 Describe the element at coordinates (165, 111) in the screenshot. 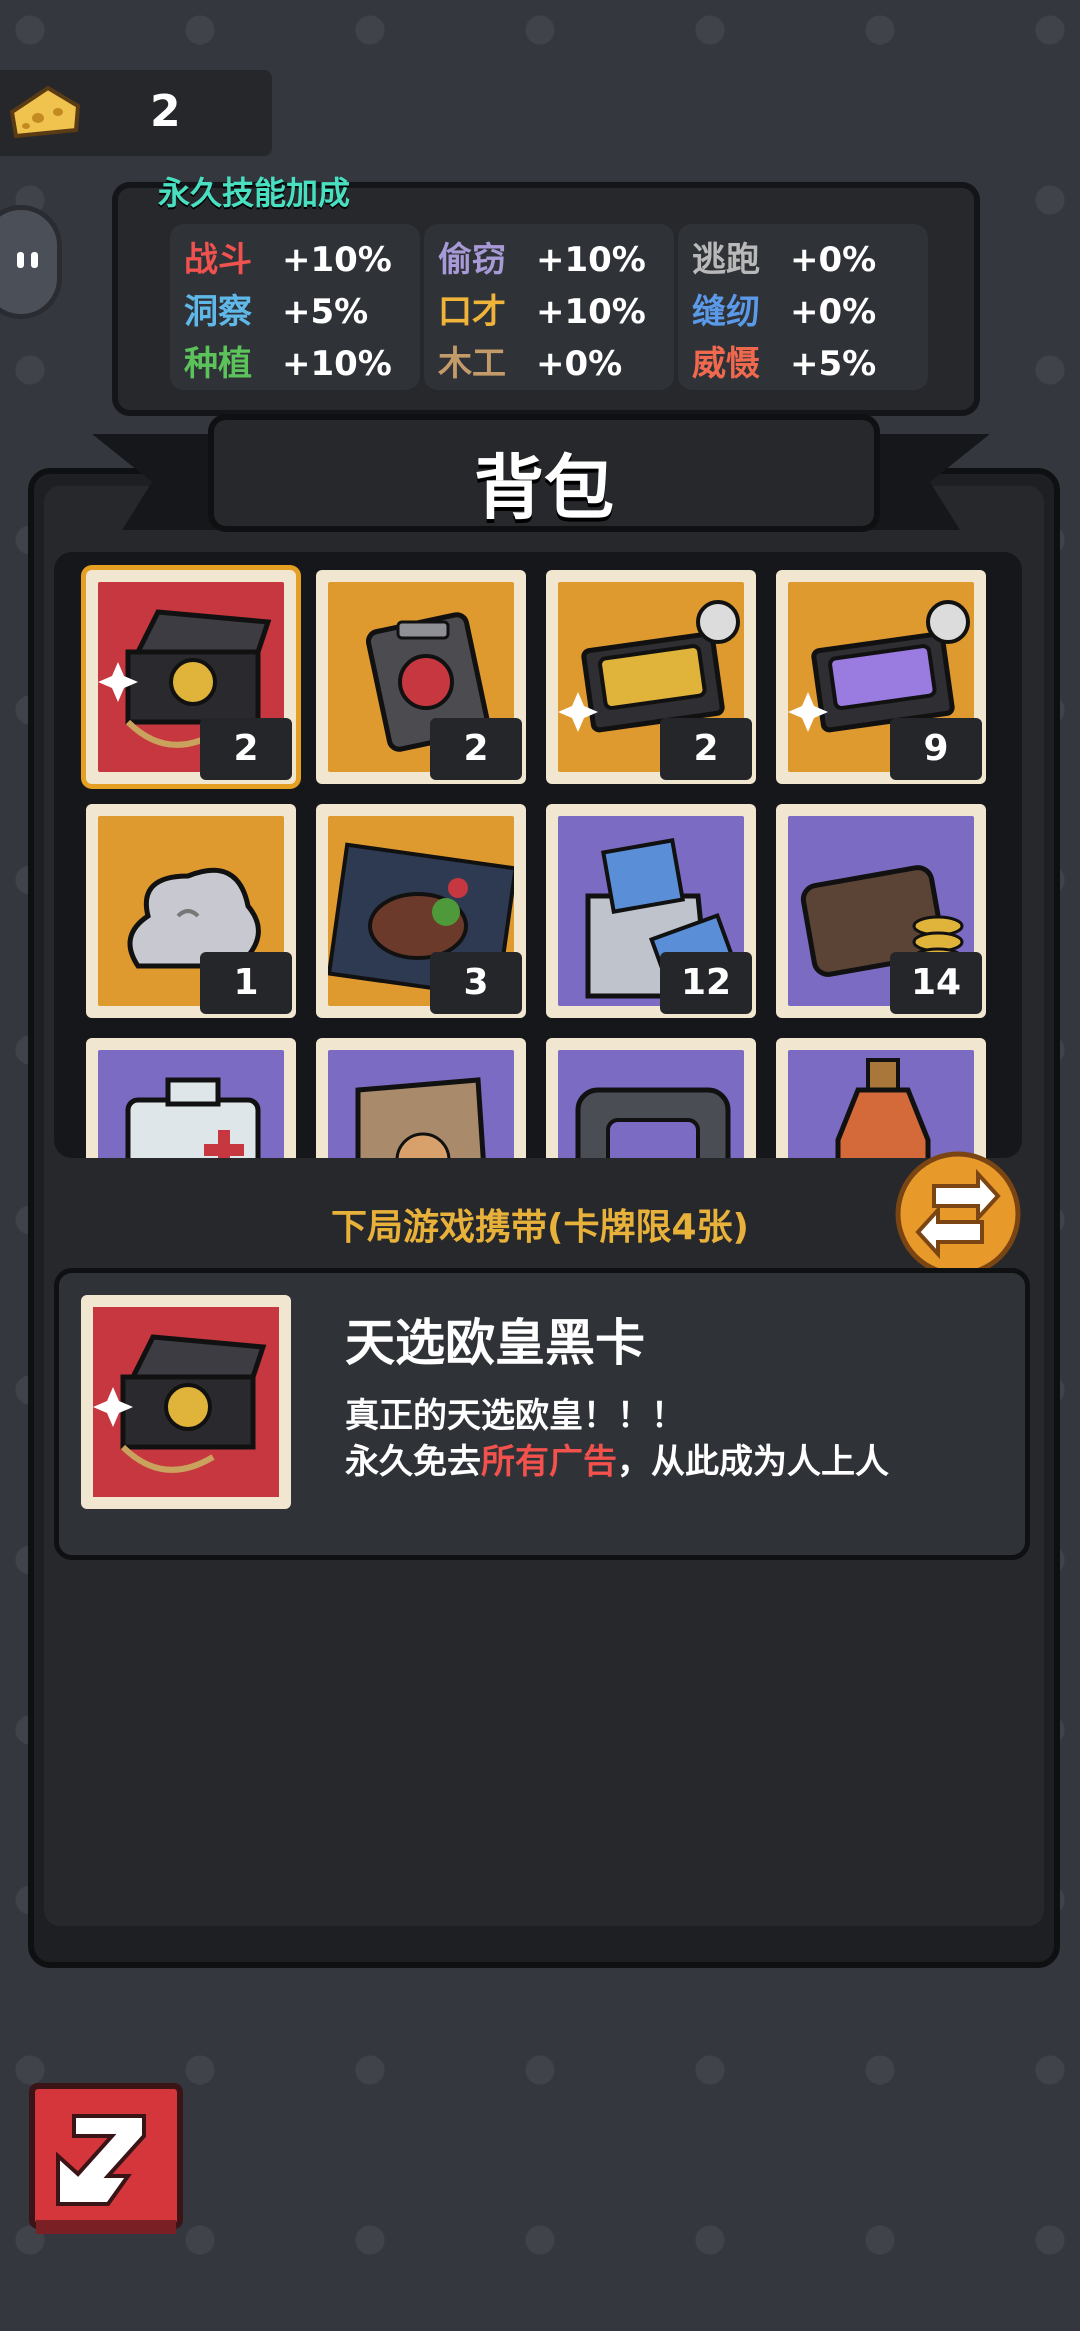

I see `cheese-count: 2` at that location.